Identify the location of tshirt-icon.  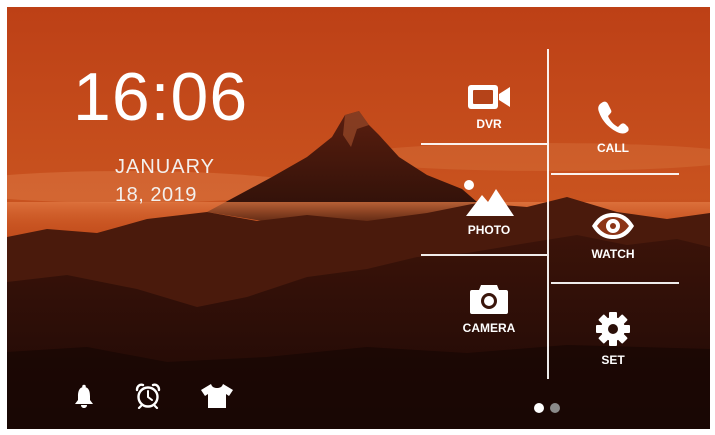
(217, 396).